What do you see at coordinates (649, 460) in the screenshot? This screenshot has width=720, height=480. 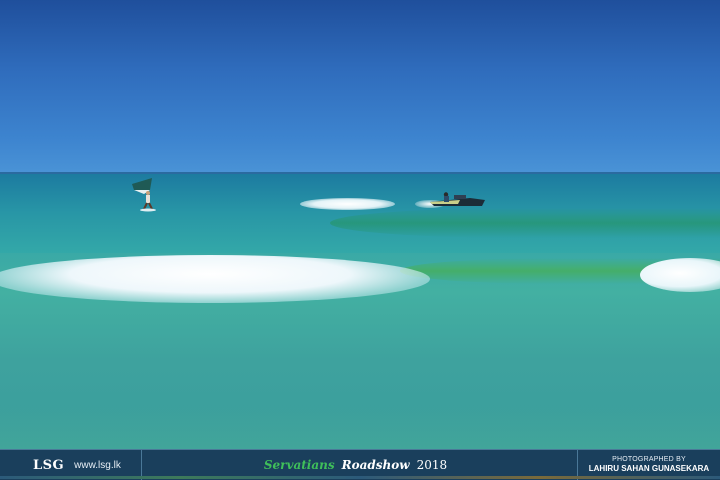 I see `photo-credit-label: PHOTOGRAPHED BY` at bounding box center [649, 460].